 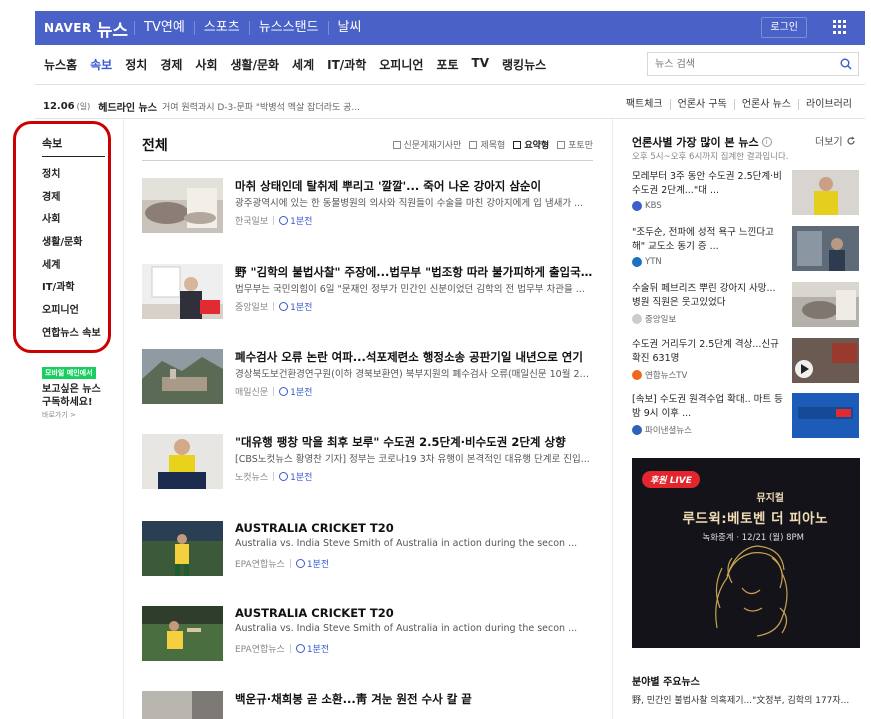 I want to click on cat-economy: 경제, so click(x=171, y=64).